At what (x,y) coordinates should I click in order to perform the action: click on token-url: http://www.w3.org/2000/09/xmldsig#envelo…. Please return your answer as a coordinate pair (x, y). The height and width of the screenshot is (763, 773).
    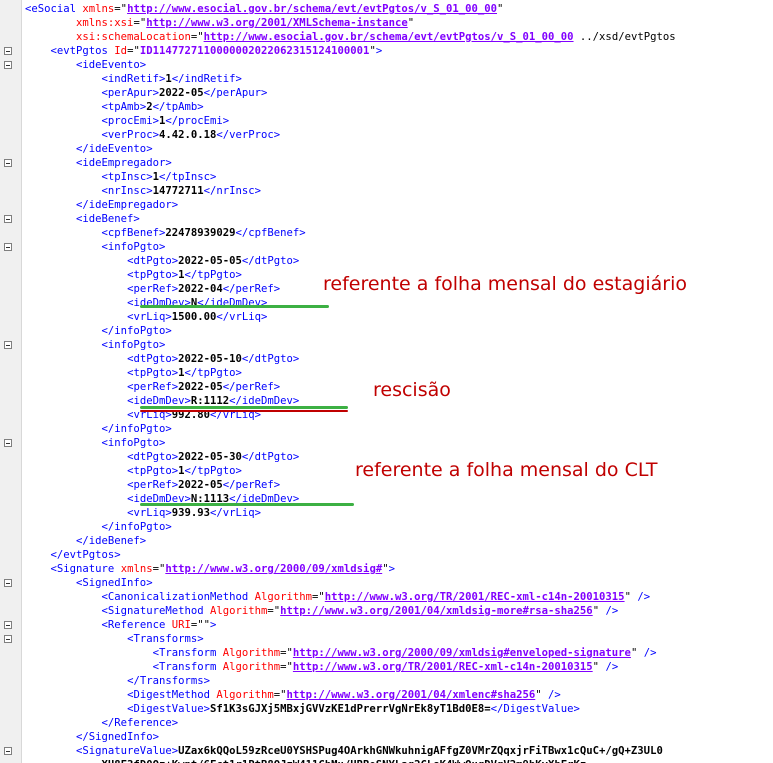
    Looking at the image, I should click on (462, 653).